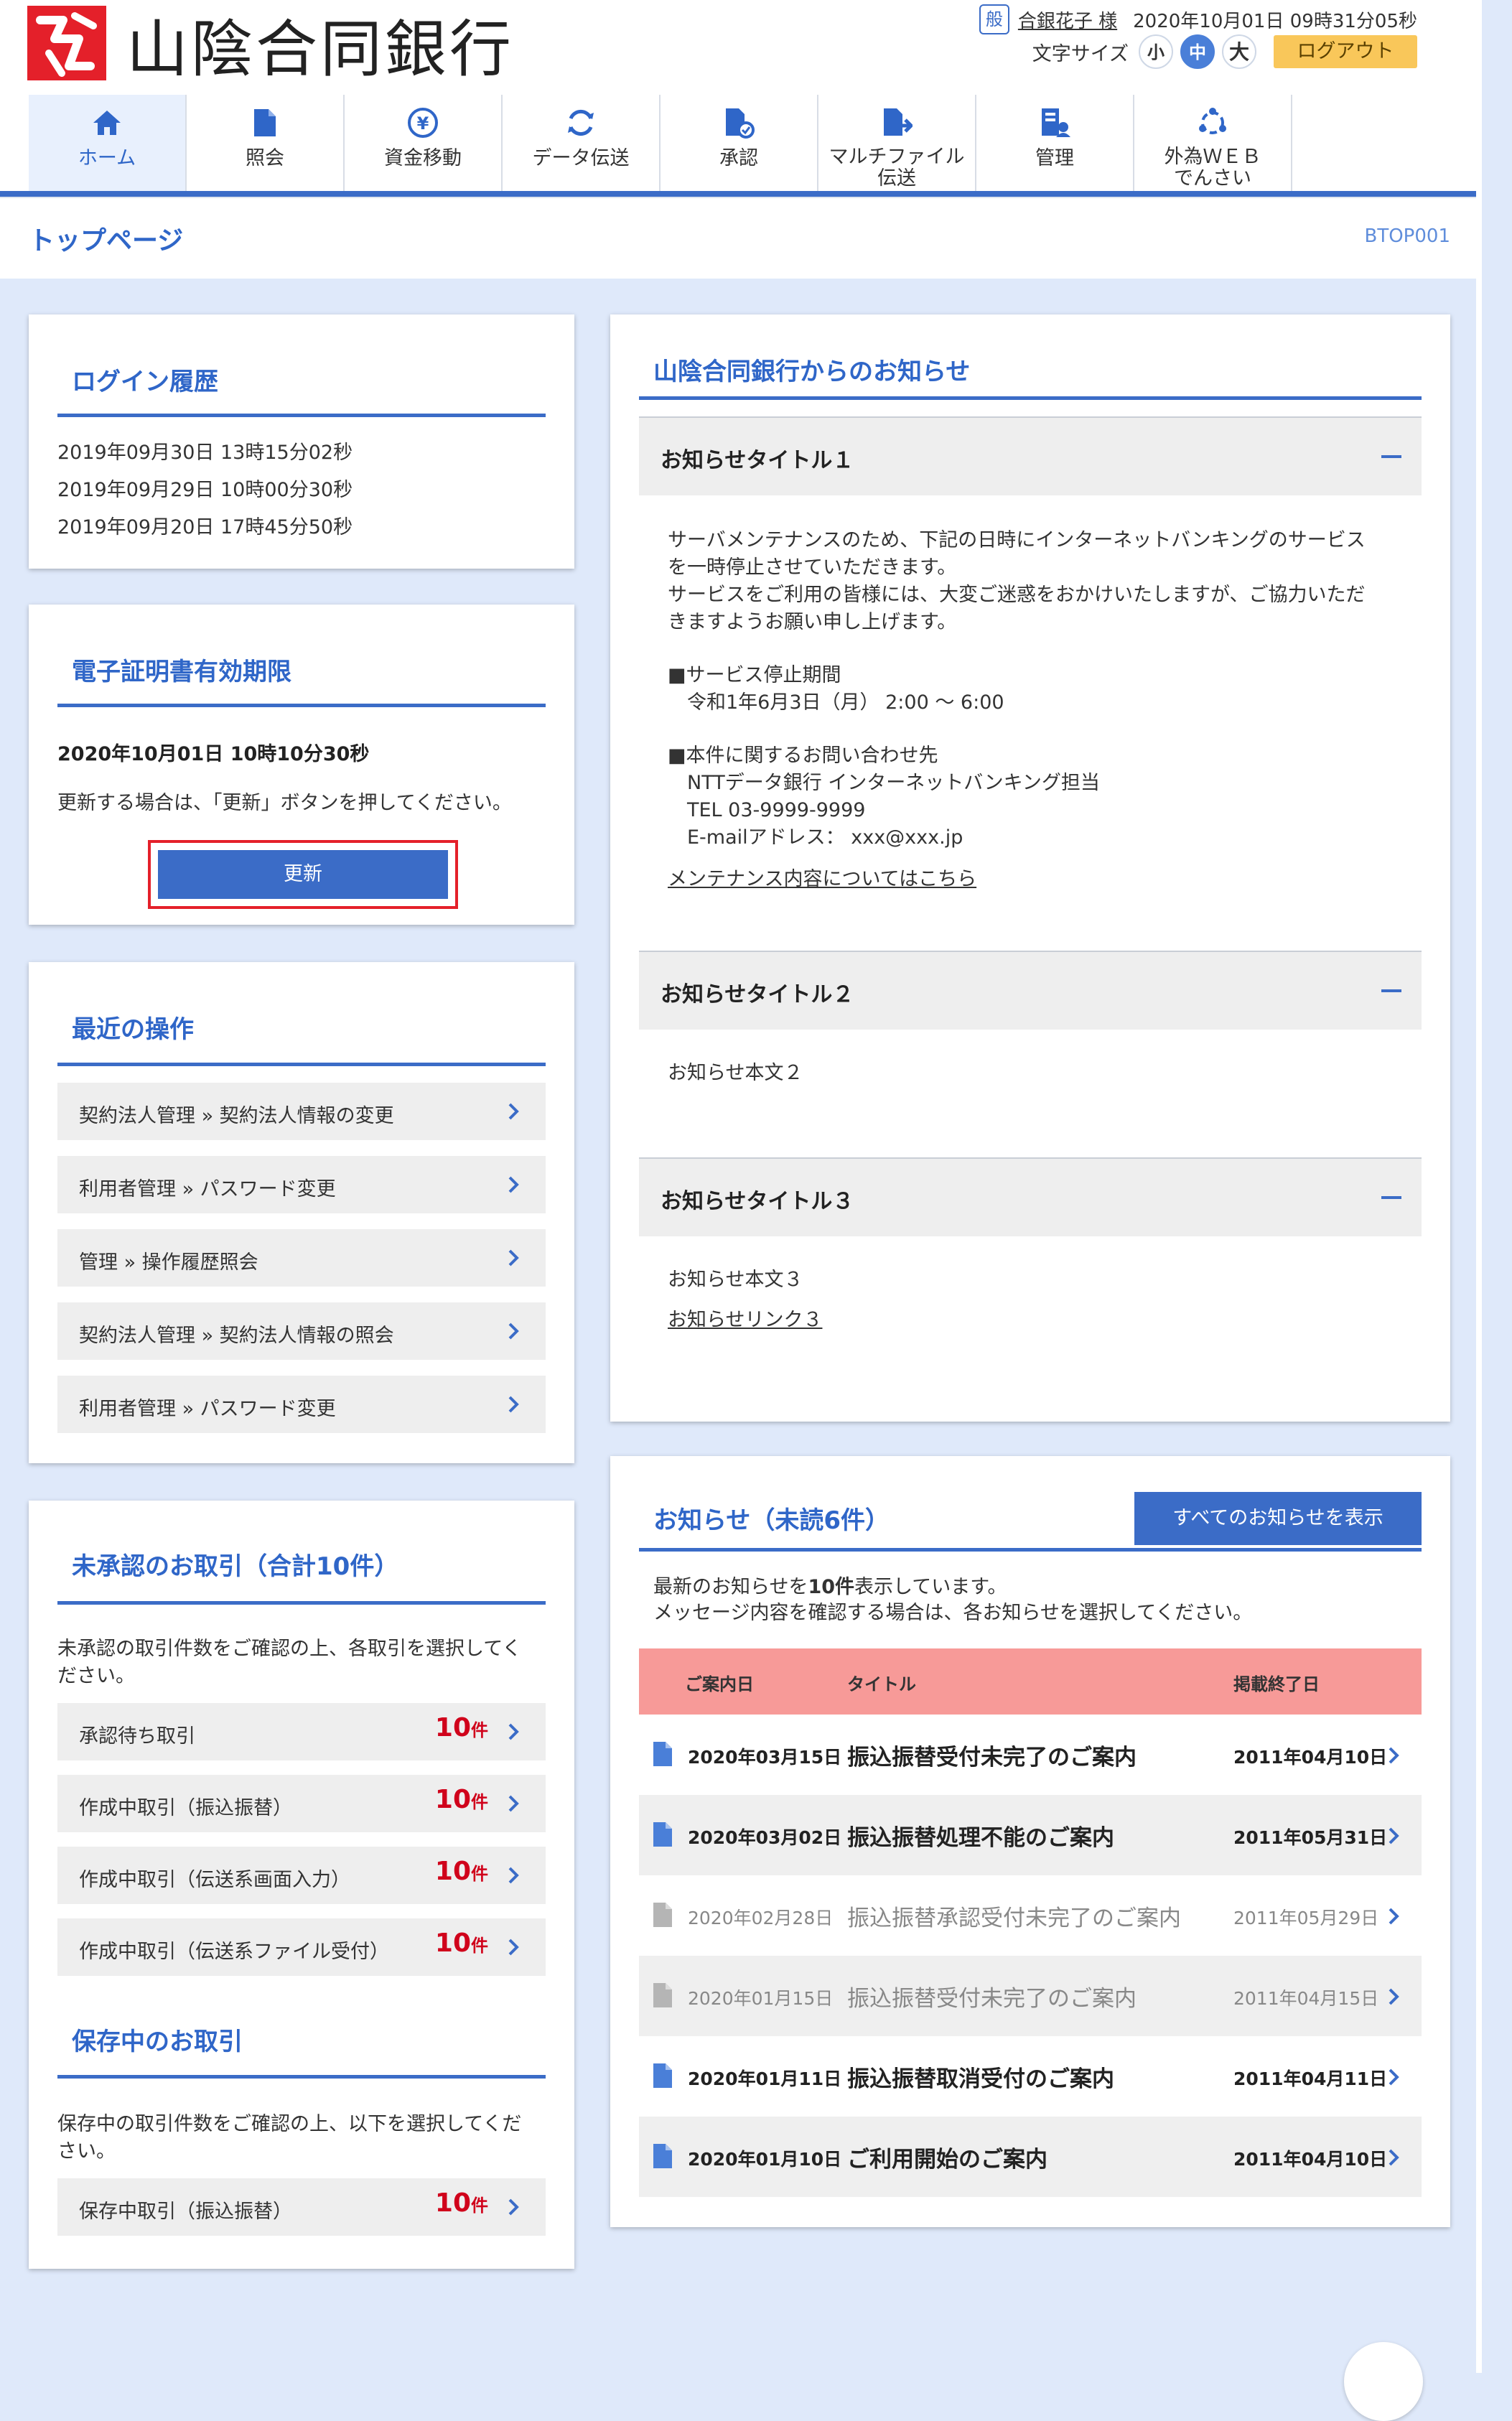 This screenshot has width=1512, height=2421. Describe the element at coordinates (739, 143) in the screenshot. I see `nav-approval: 承認` at that location.